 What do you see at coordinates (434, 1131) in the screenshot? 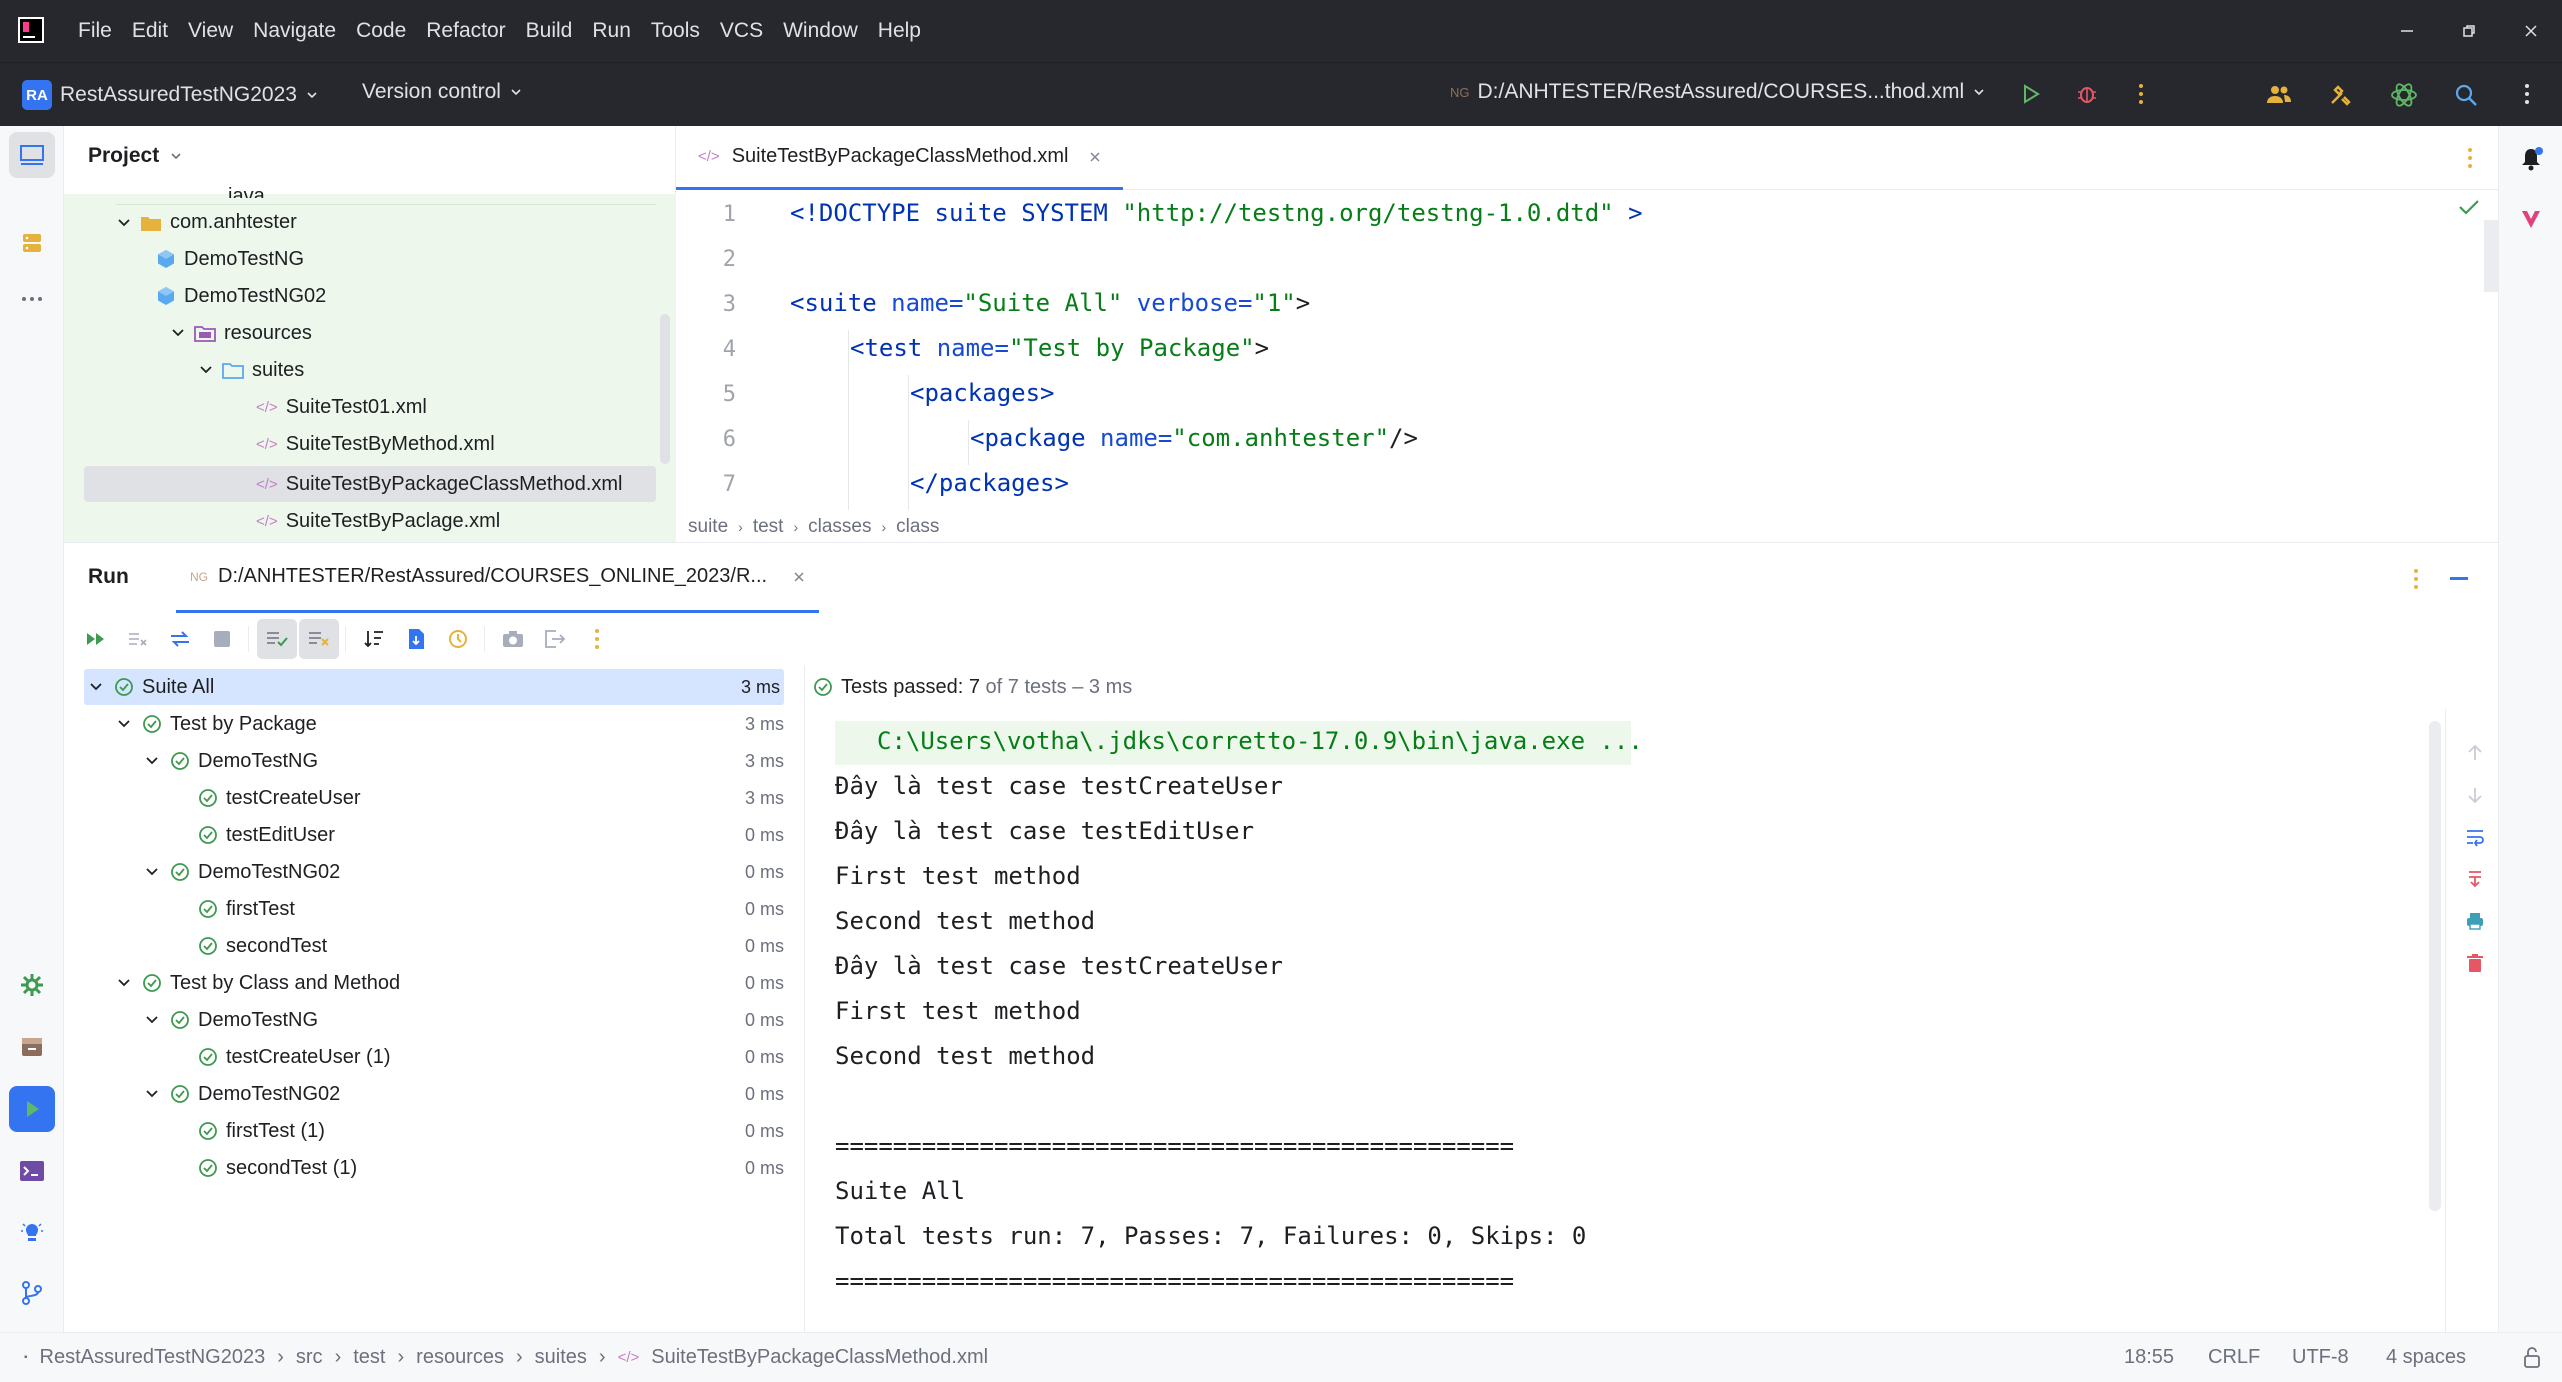
I see `test-node: firstTest (1) 0 ms` at bounding box center [434, 1131].